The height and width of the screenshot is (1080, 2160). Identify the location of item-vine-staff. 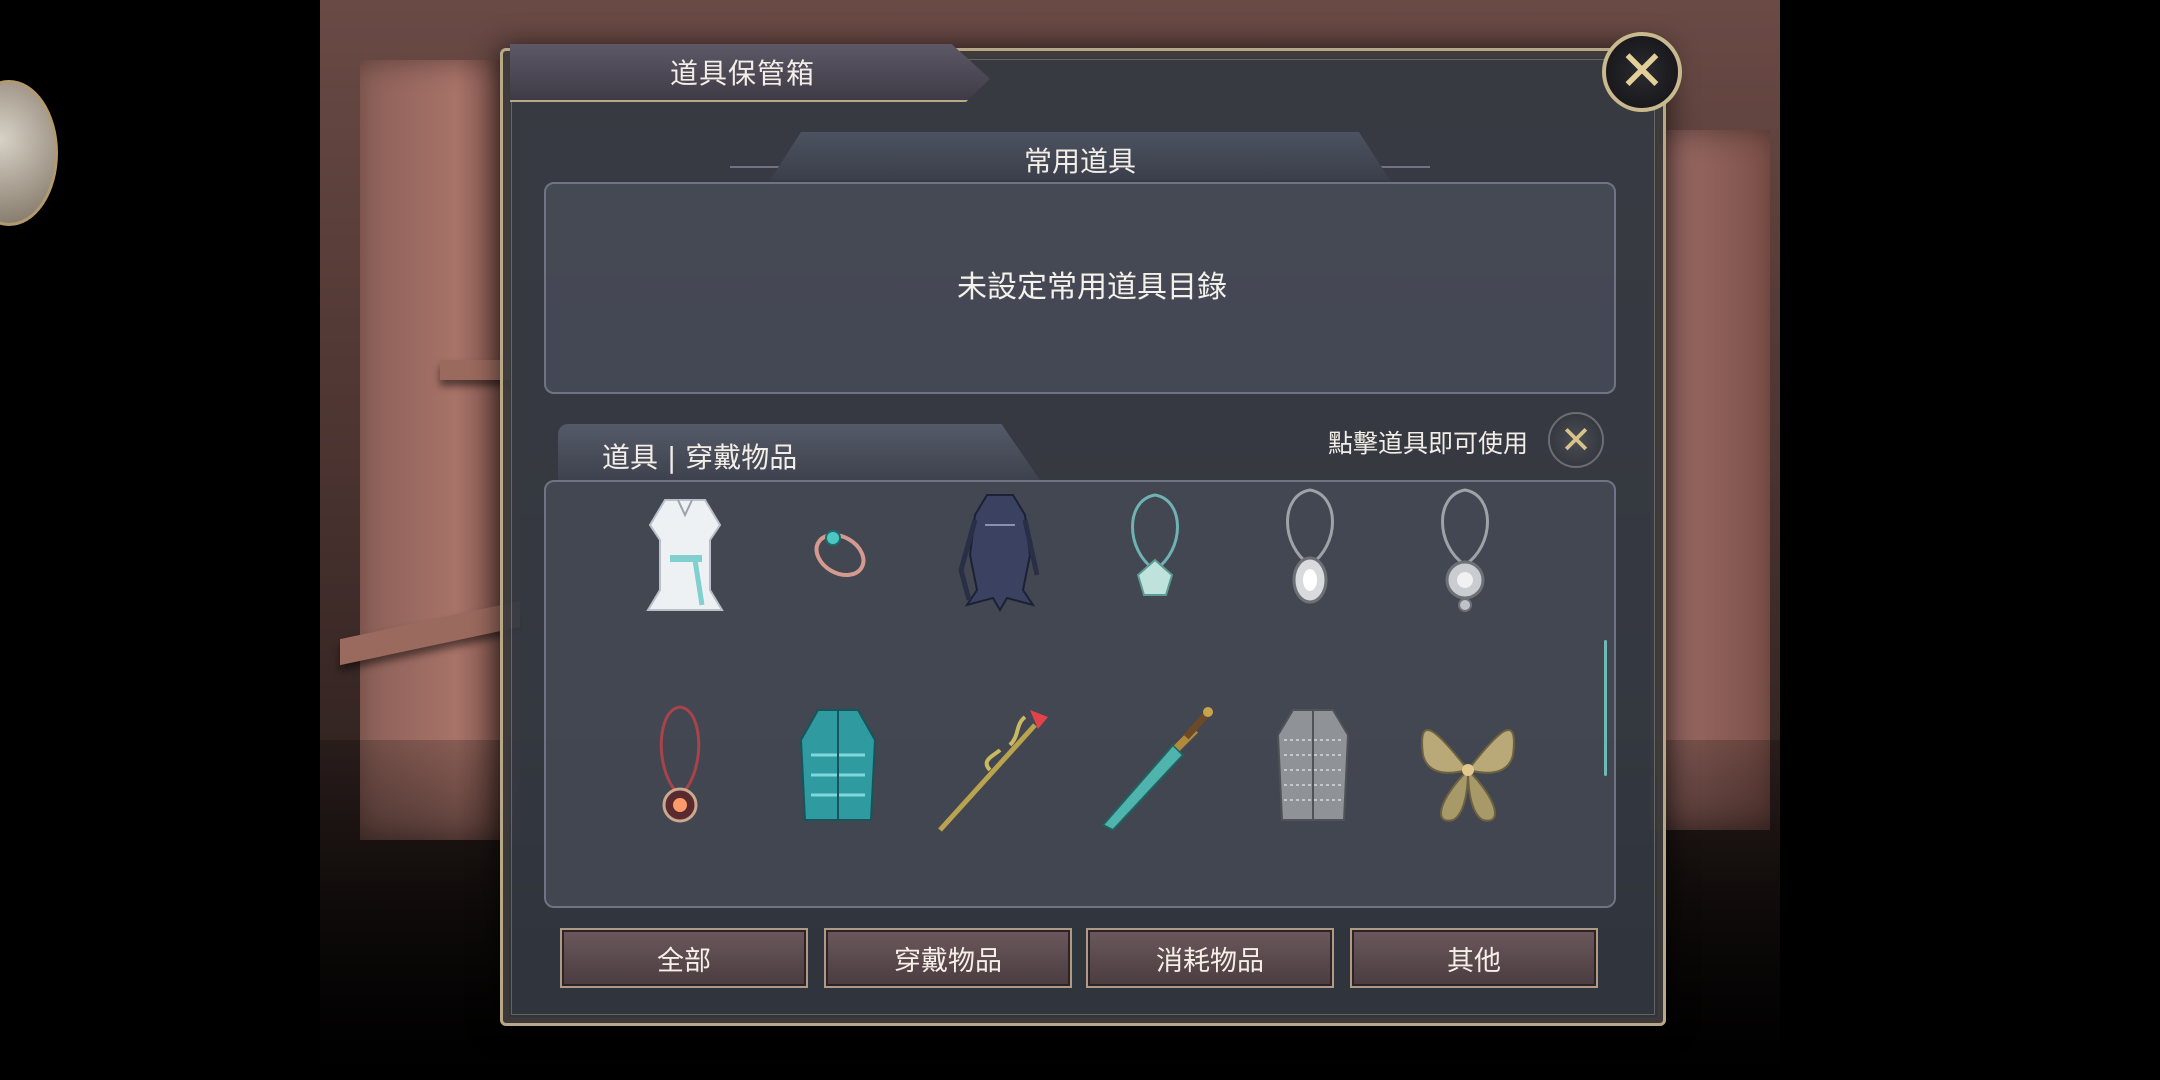
(995, 770).